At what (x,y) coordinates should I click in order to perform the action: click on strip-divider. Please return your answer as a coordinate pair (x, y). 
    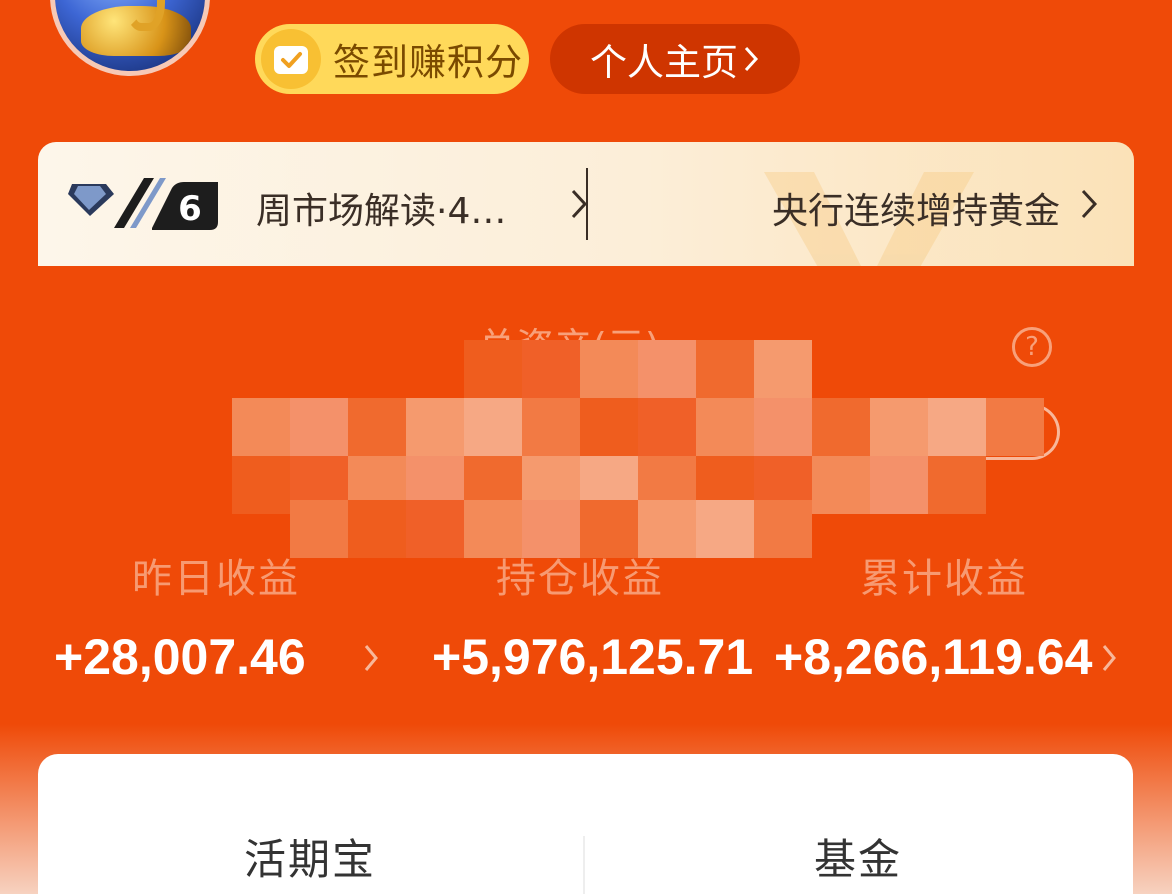
    Looking at the image, I should click on (587, 204).